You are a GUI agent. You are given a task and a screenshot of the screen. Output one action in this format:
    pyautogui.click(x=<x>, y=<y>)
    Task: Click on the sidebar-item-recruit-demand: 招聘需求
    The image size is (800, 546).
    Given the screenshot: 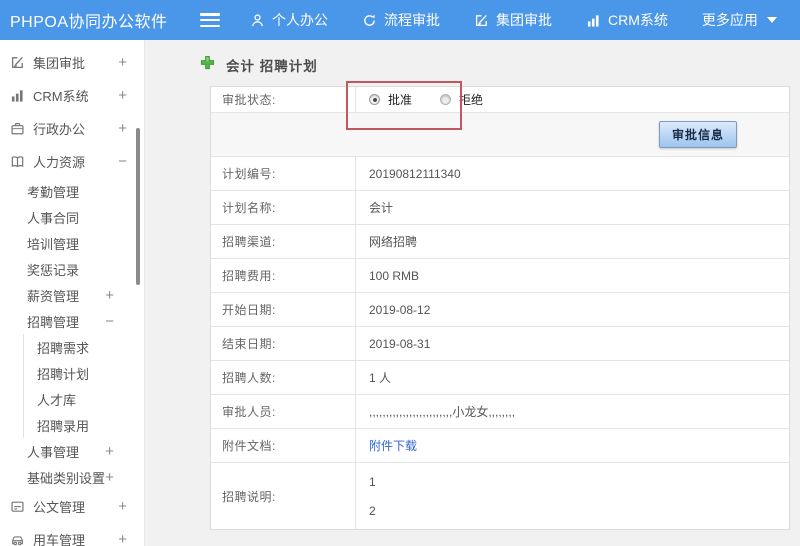 What is the action you would take?
    pyautogui.click(x=83, y=347)
    